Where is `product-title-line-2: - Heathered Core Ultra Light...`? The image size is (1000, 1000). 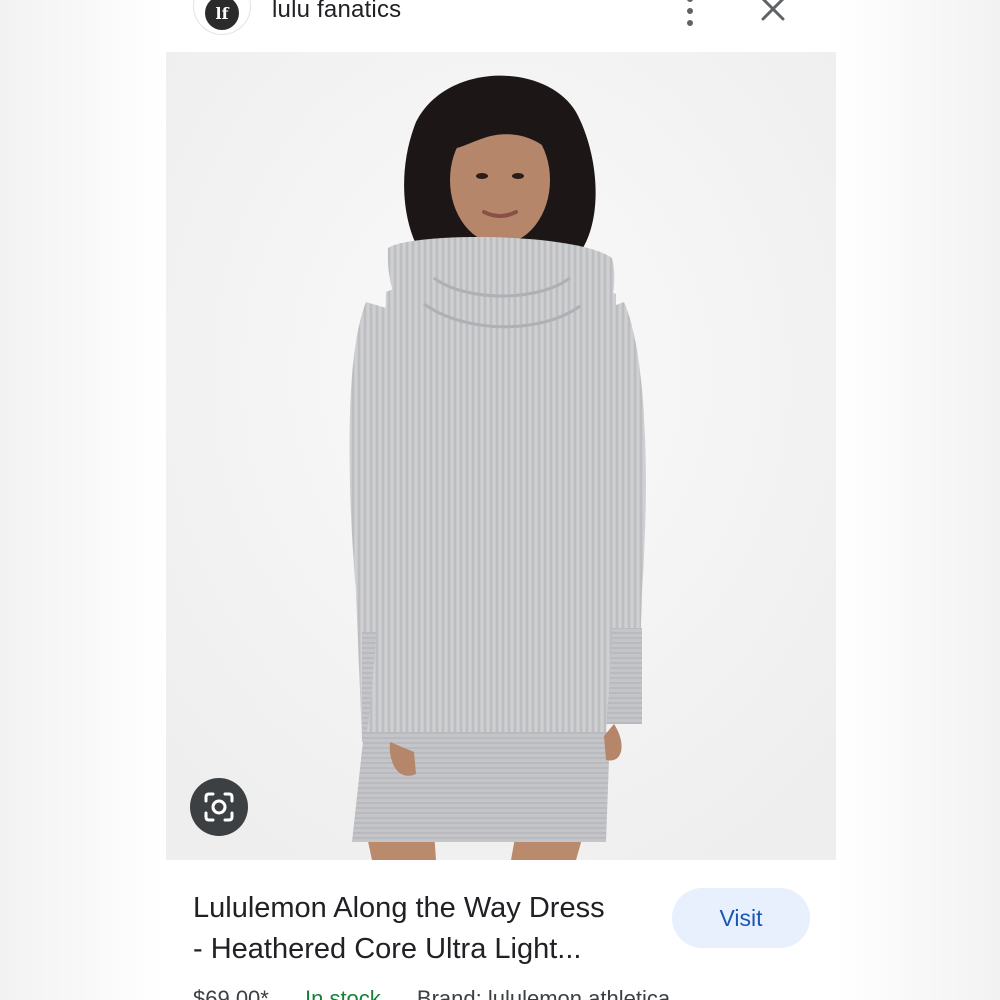
product-title-line-2: - Heathered Core Ultra Light... is located at coordinates (387, 949).